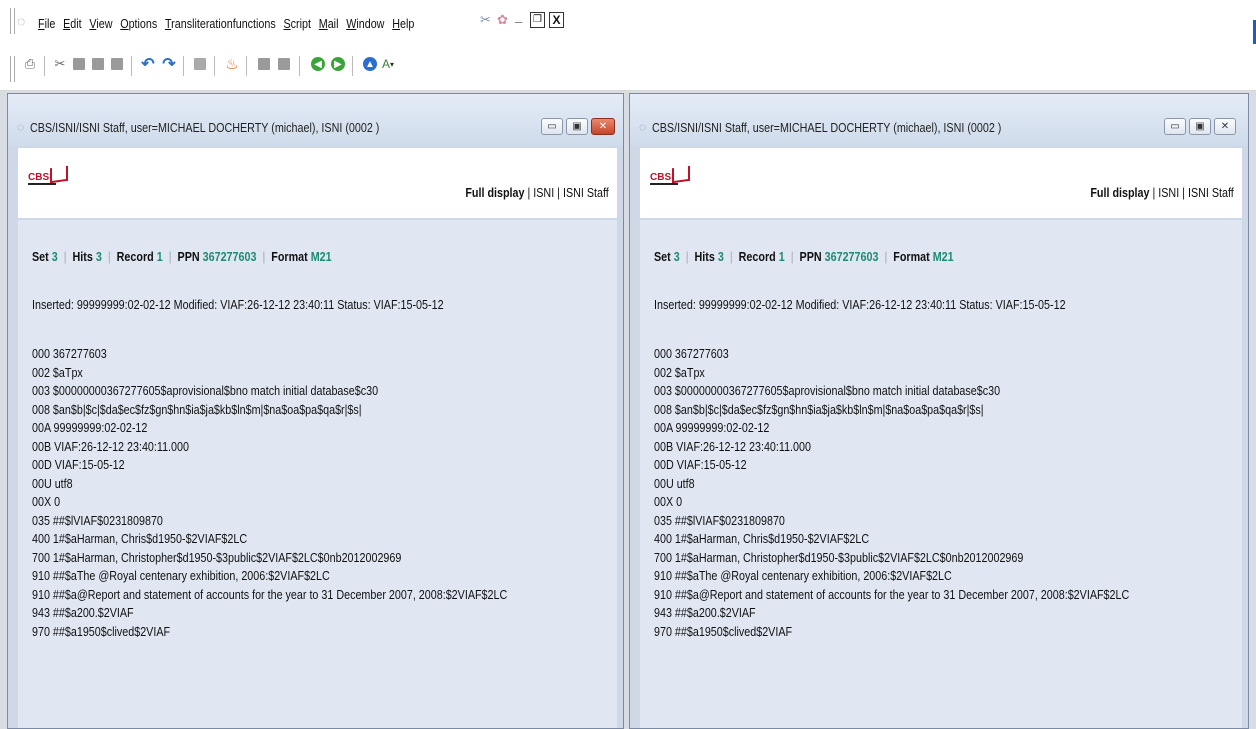 The height and width of the screenshot is (729, 1256). Describe the element at coordinates (556, 20) in the screenshot. I see `close-icon: X` at that location.